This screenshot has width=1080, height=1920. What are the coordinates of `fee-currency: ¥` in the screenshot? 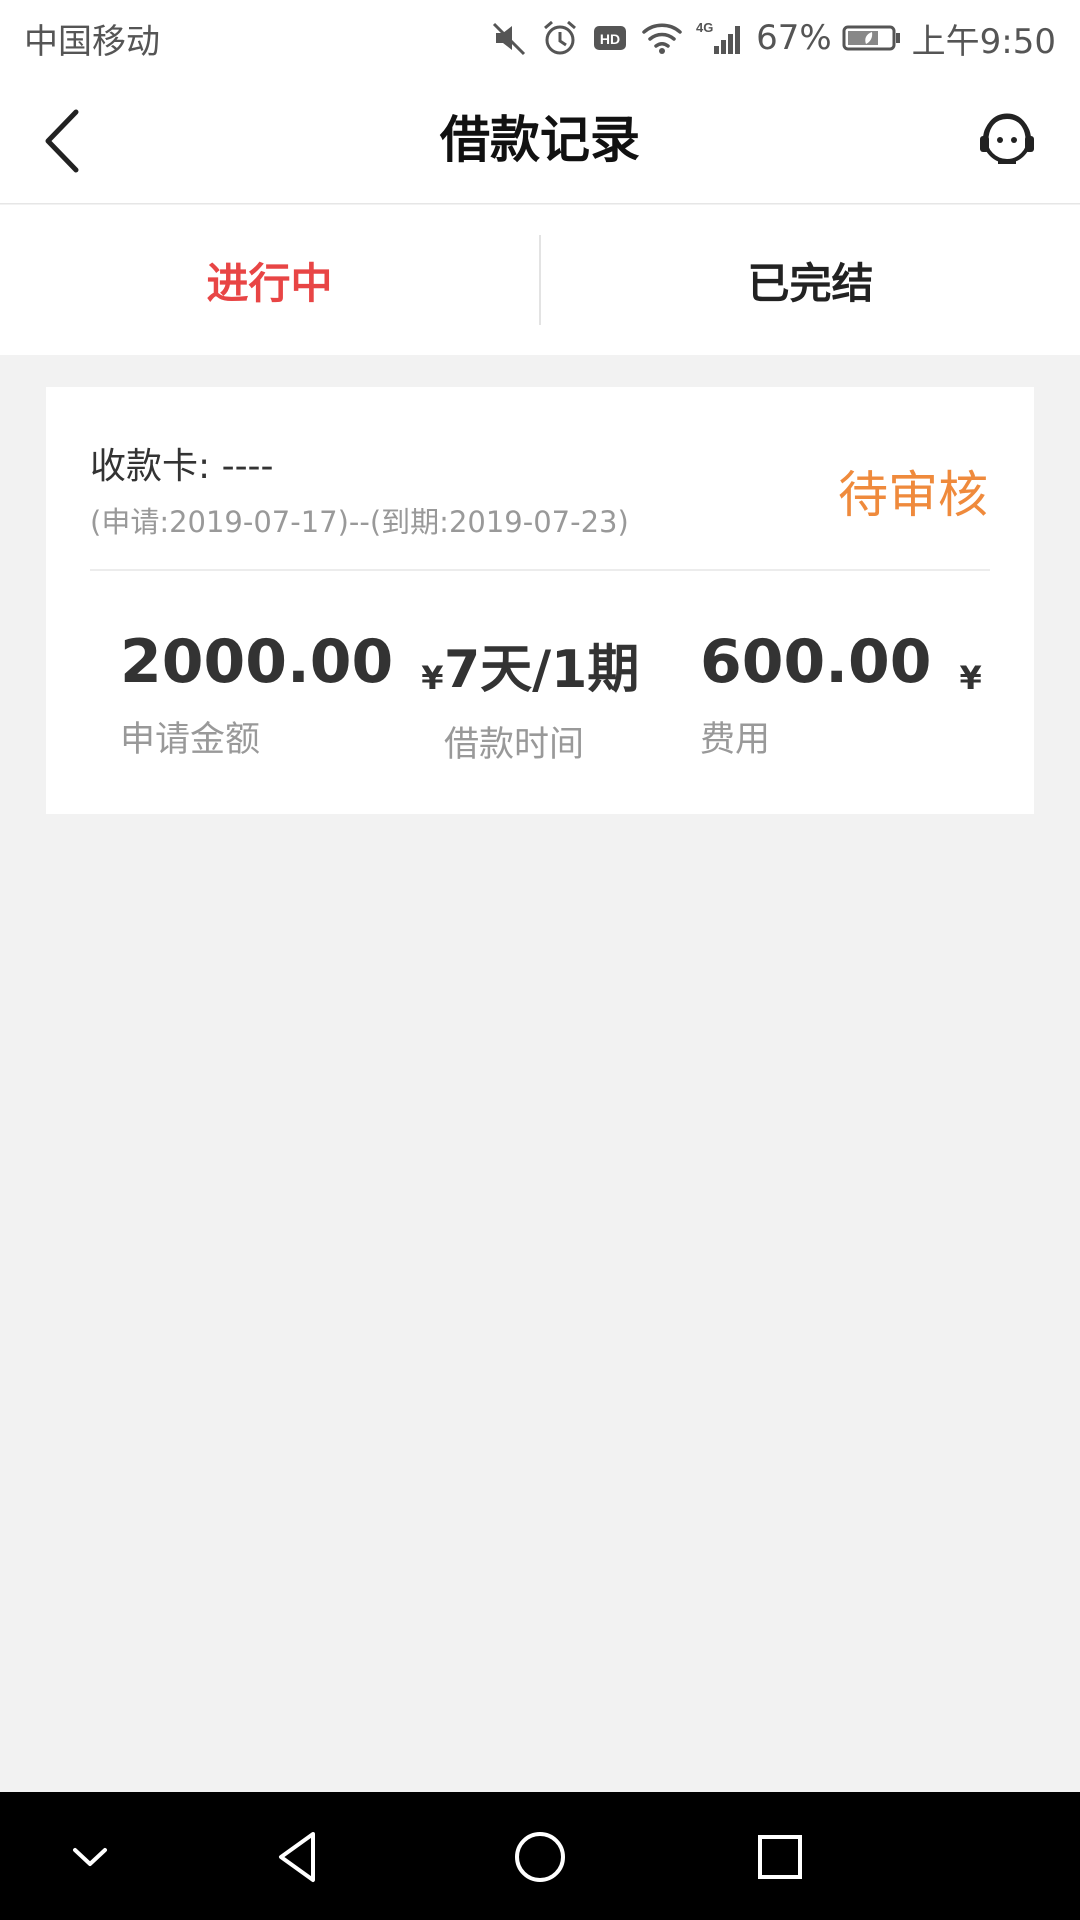 It's located at (970, 677).